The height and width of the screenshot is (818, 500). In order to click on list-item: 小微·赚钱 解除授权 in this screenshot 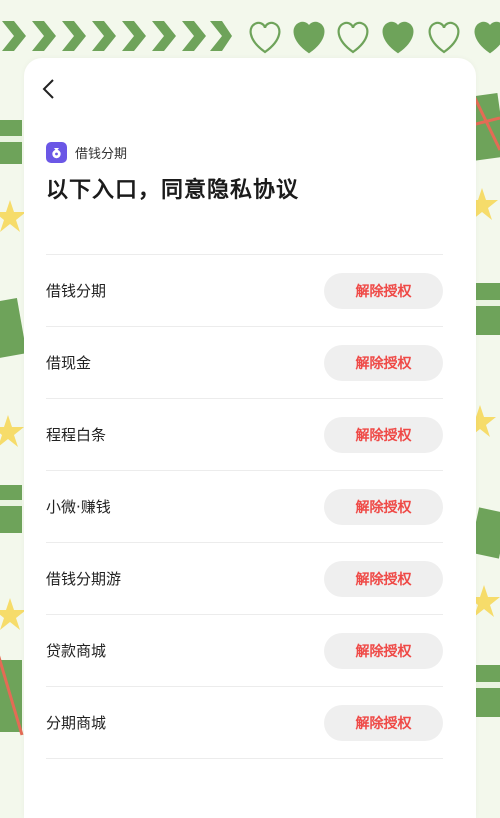, I will do `click(244, 507)`.